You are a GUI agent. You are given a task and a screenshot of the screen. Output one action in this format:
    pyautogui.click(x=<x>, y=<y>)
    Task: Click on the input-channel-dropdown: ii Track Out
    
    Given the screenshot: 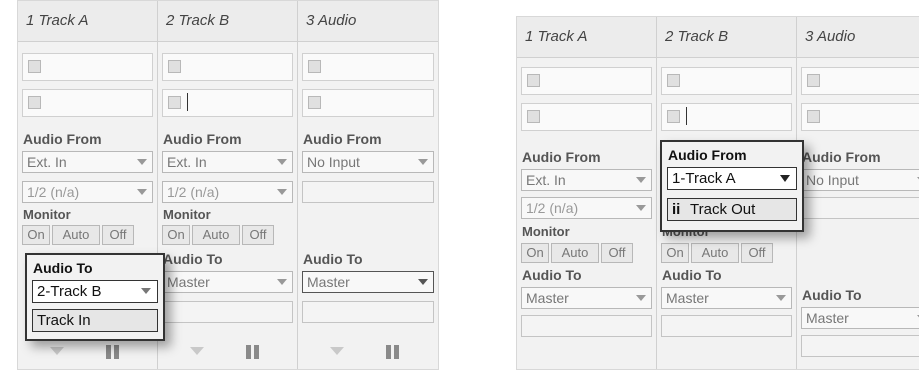 What is the action you would take?
    pyautogui.click(x=732, y=209)
    